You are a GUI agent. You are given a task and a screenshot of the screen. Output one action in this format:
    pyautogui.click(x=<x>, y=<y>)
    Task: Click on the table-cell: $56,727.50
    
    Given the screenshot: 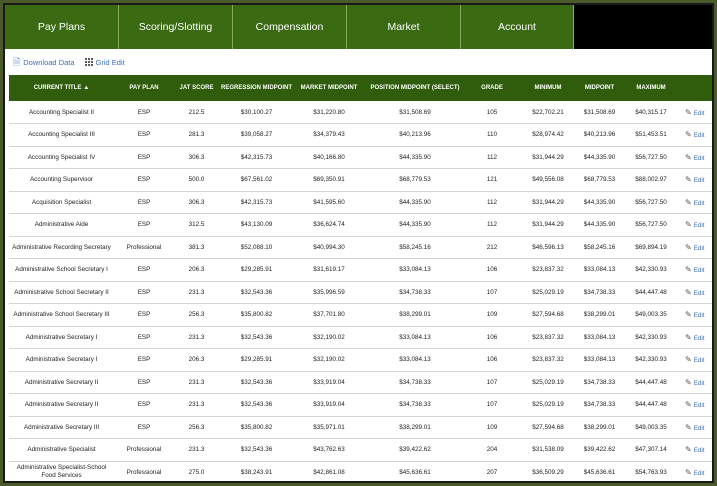 What is the action you would take?
    pyautogui.click(x=651, y=202)
    